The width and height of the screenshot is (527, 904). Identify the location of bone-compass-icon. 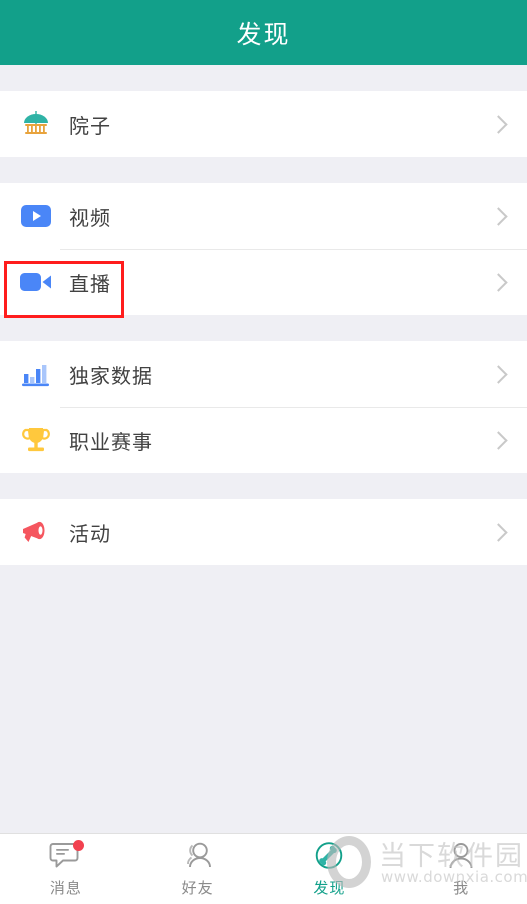
(329, 856).